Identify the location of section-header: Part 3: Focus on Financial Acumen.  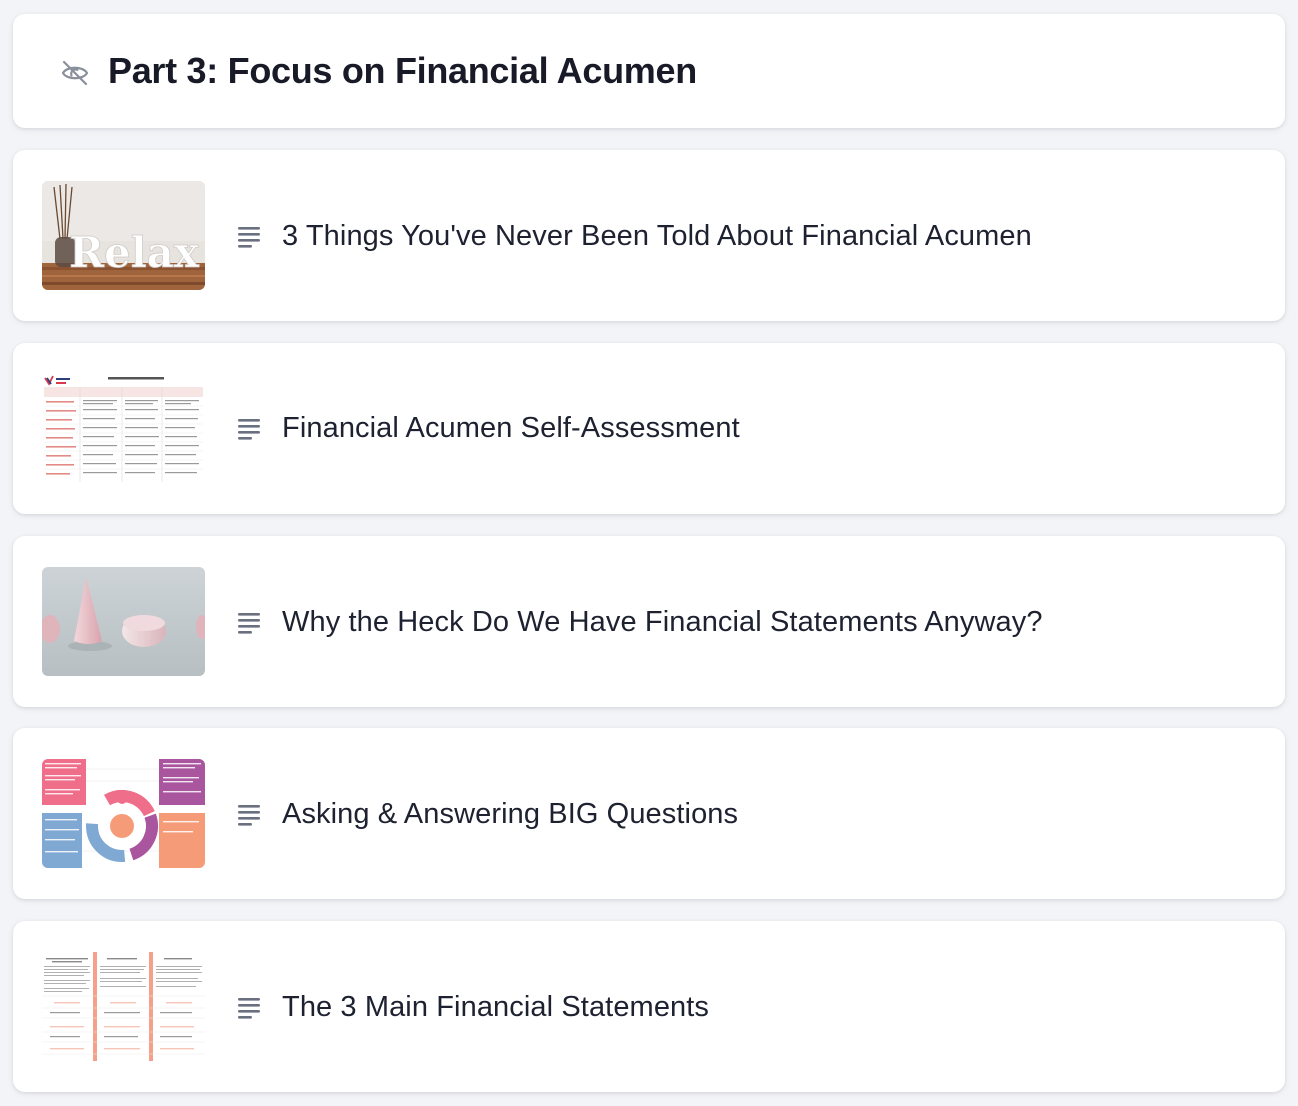
(649, 71).